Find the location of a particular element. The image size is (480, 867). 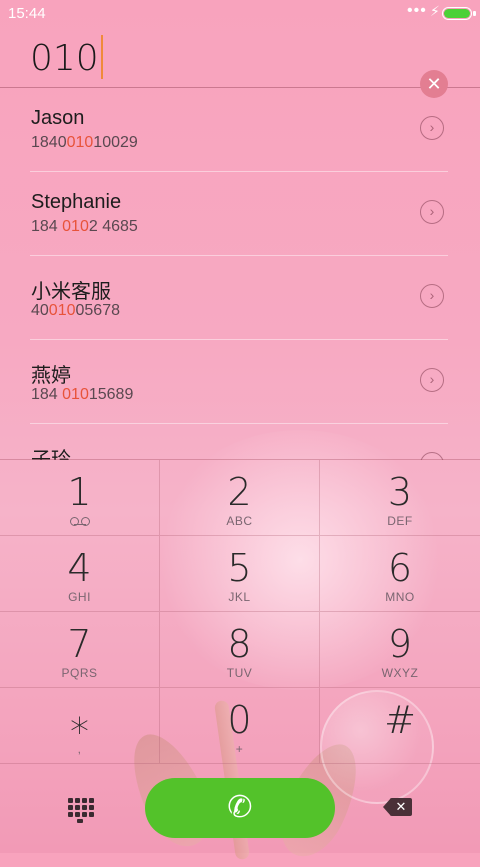

number-part: 40 is located at coordinates (40, 310).